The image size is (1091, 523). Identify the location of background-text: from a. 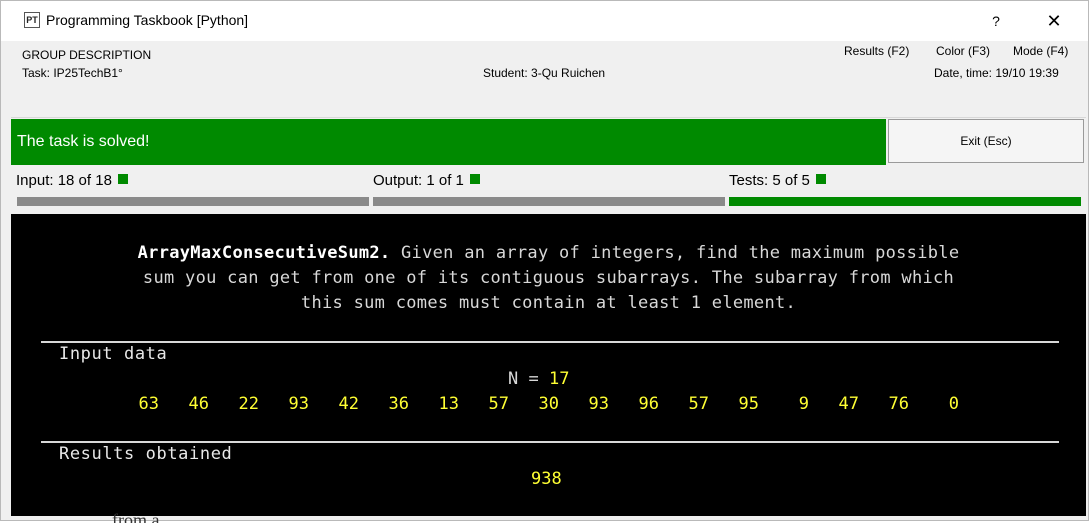
(136, 517).